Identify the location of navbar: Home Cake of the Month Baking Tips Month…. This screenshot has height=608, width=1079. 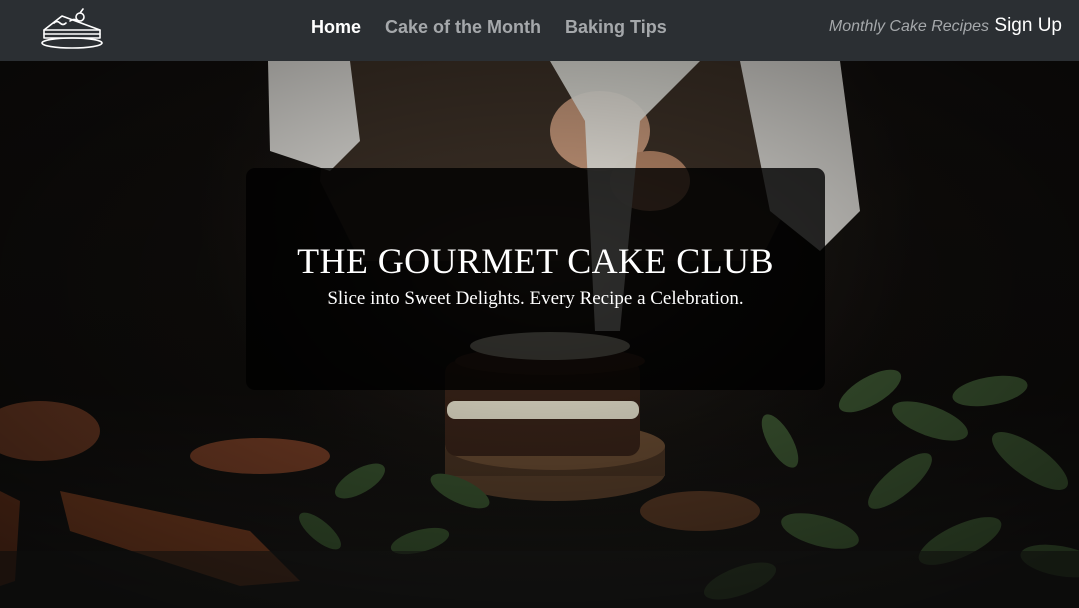
(539, 30).